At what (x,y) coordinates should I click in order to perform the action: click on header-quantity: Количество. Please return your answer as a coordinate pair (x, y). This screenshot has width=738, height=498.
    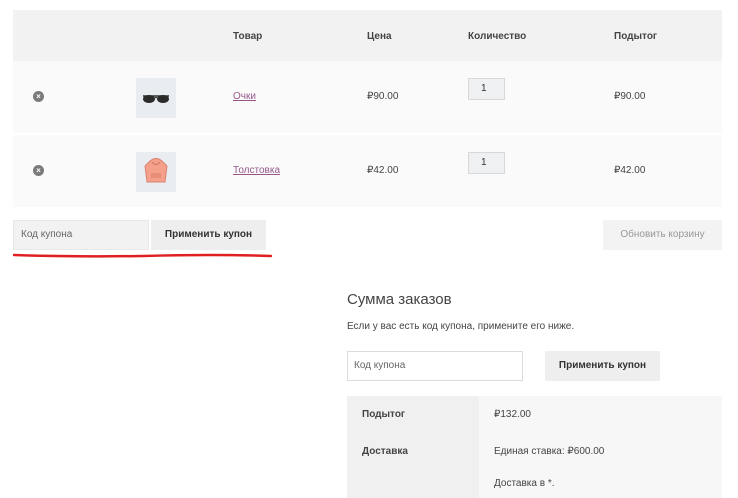
    Looking at the image, I should click on (497, 36).